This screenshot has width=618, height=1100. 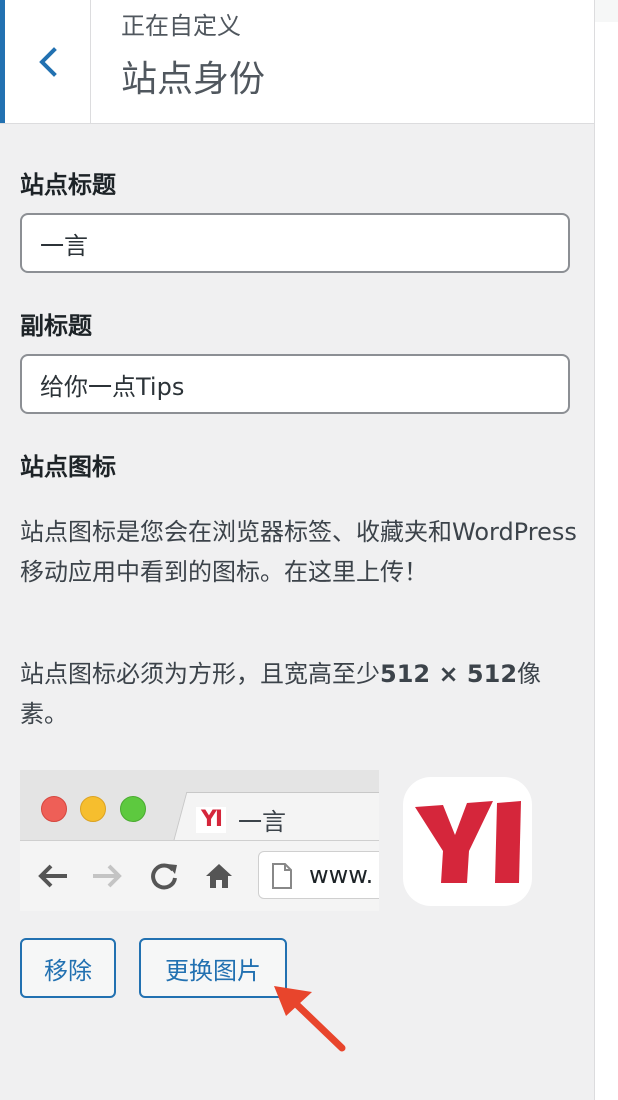 I want to click on customizing-label: 正在自定义, so click(x=181, y=26).